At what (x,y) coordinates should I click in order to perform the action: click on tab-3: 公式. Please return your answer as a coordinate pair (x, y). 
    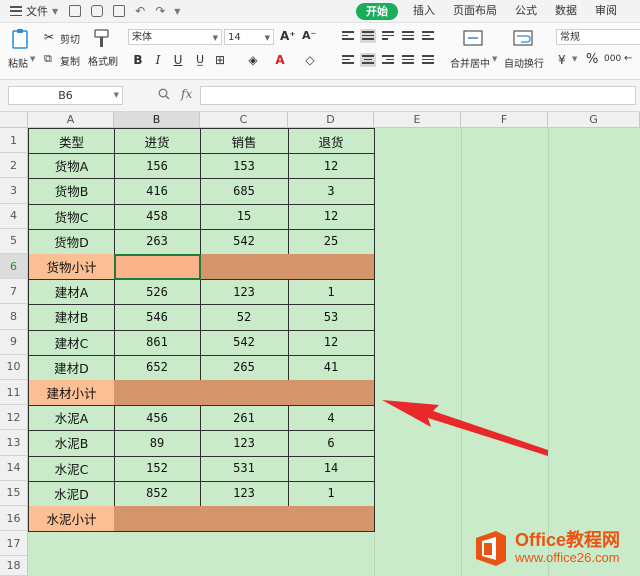
    Looking at the image, I should click on (526, 11).